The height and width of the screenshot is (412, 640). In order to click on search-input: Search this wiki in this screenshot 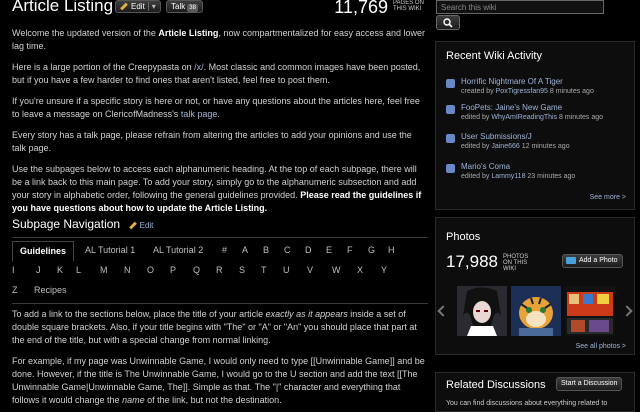, I will do `click(520, 7)`.